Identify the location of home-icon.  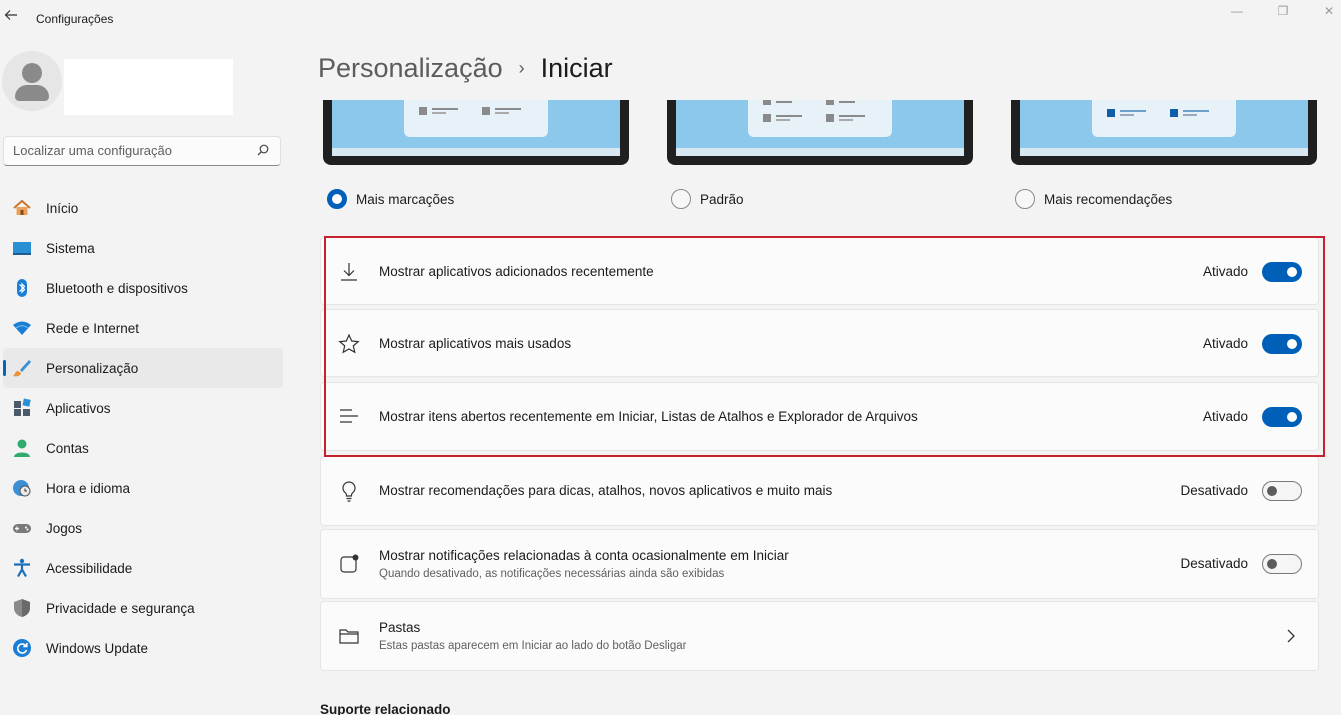
(22, 208).